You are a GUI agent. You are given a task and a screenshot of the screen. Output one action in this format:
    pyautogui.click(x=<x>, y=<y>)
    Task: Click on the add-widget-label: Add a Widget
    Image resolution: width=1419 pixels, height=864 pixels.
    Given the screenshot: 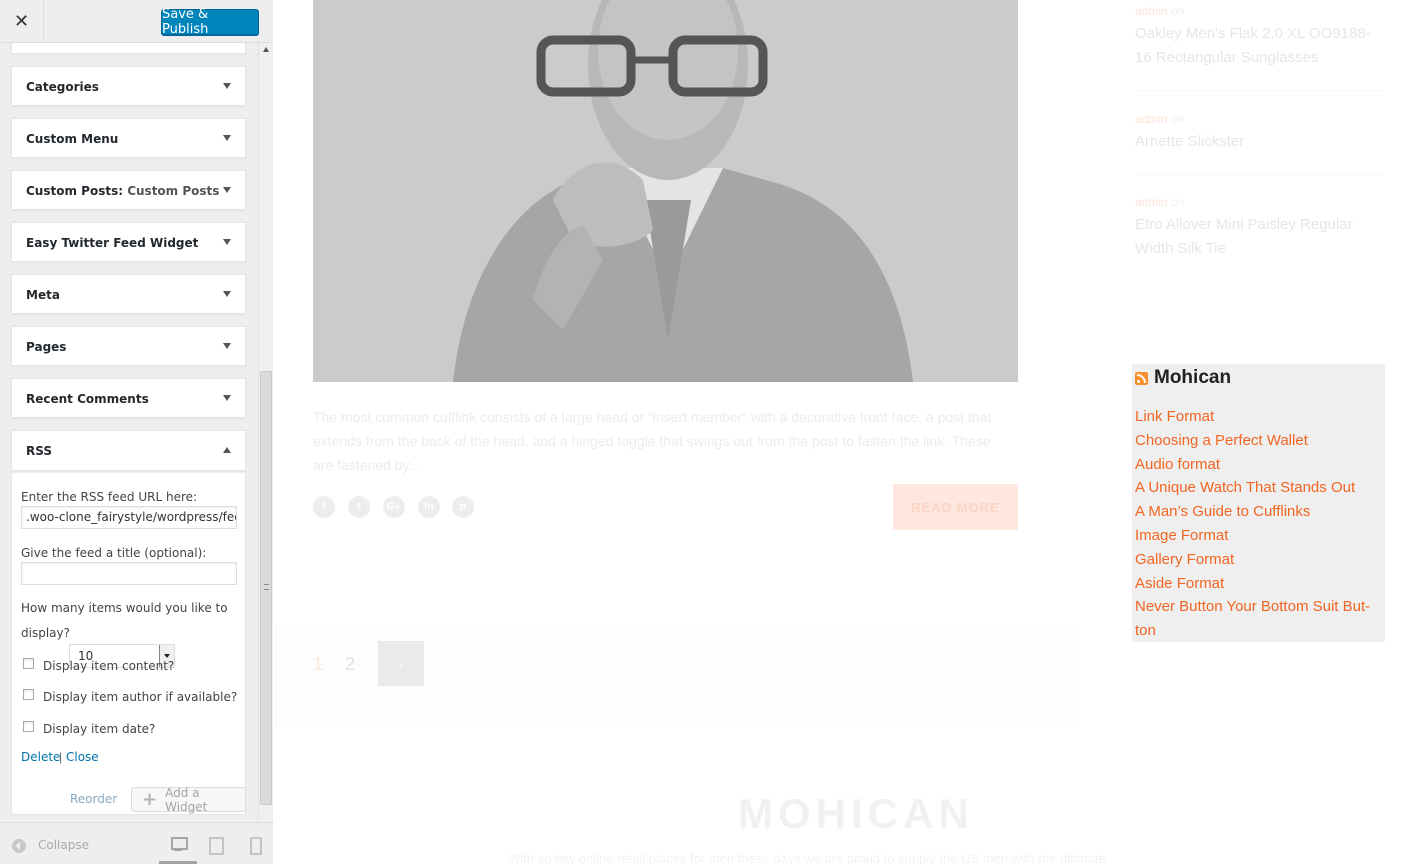 What is the action you would take?
    pyautogui.click(x=186, y=799)
    